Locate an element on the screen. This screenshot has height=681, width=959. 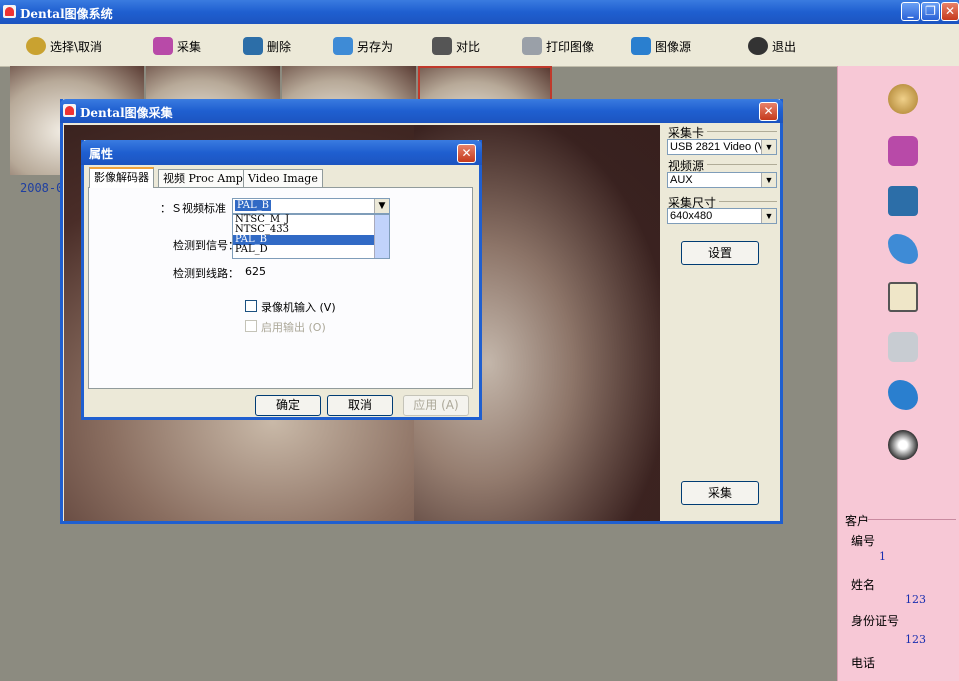
capture-card-value: USB 2821 Video (V is located at coordinates (718, 147).